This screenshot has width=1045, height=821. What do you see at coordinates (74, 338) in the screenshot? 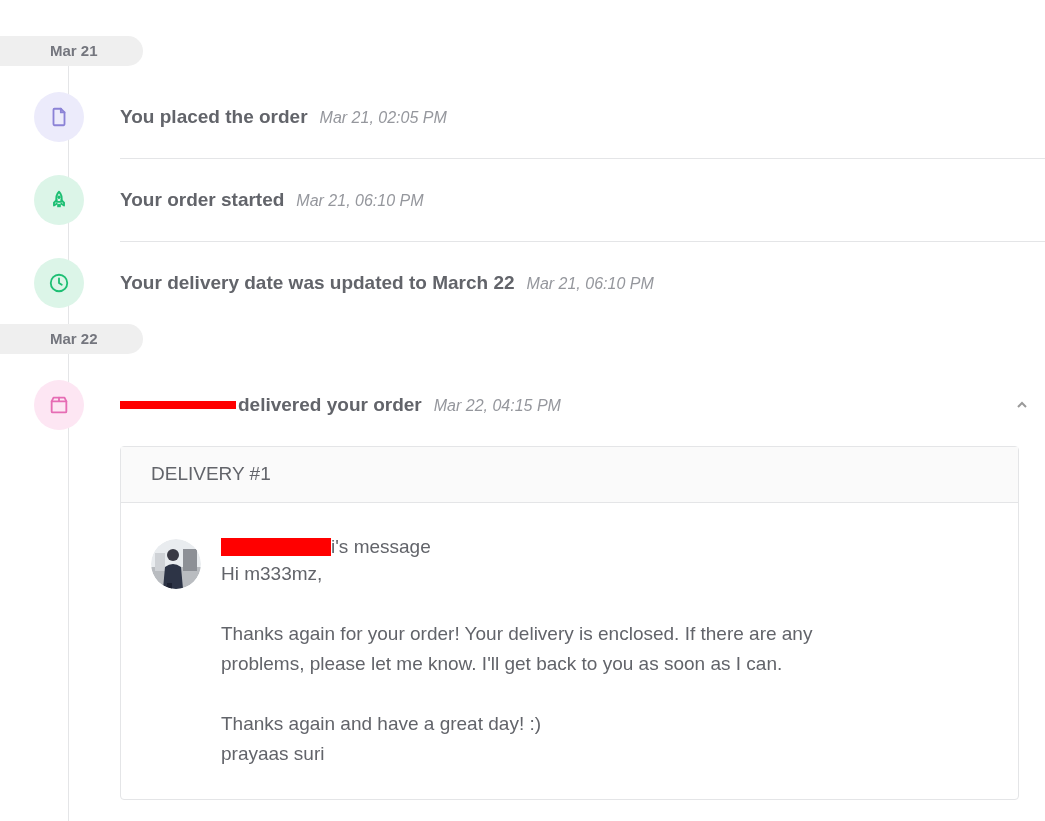
I see `date-label: Mar 22` at bounding box center [74, 338].